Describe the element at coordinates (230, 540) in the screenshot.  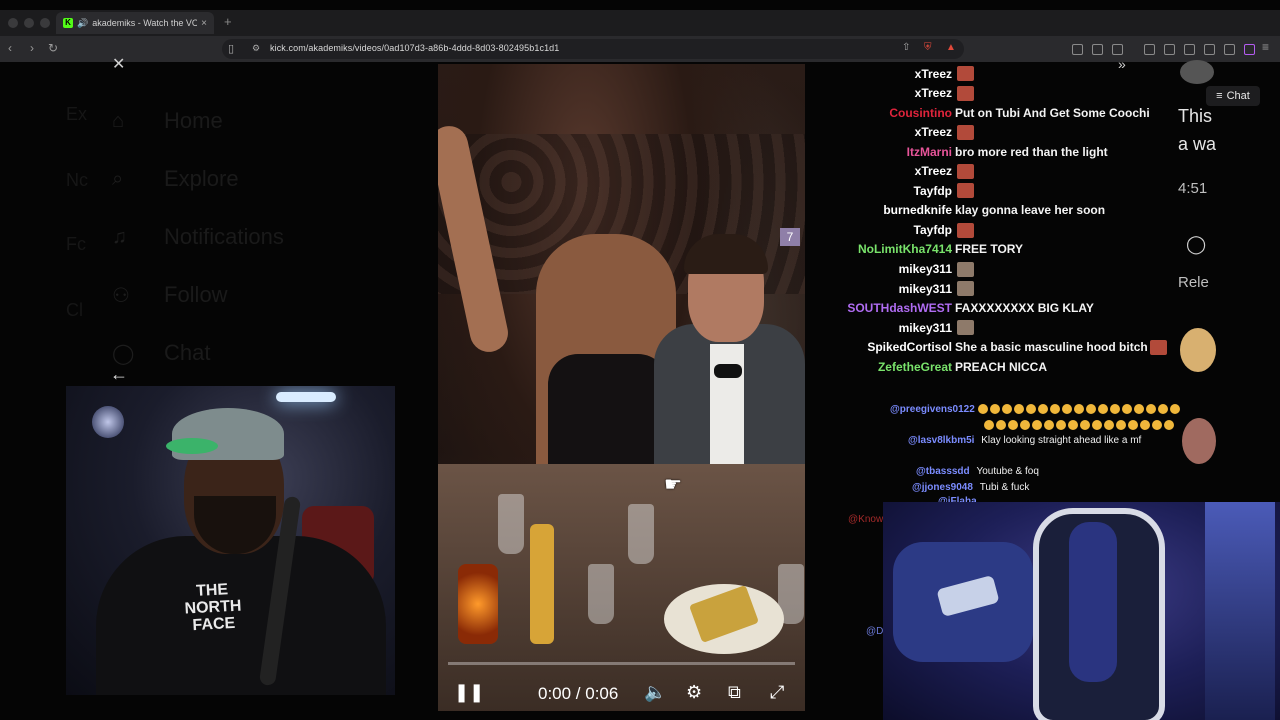
I see `streamer-webcam: THE NORTH FACE` at that location.